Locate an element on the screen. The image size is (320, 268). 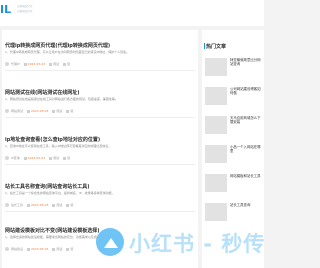
article-title: 网站建设模板对比不变(网站建设模板选择) is located at coordinates (52, 230).